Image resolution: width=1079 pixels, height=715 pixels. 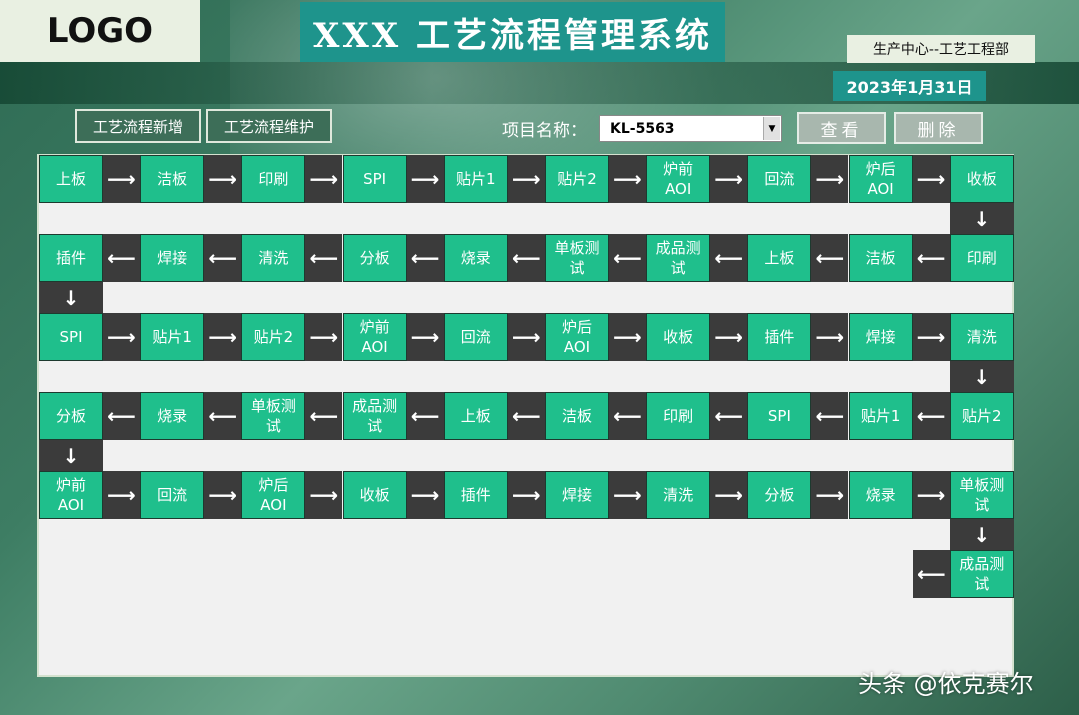 What do you see at coordinates (269, 126) in the screenshot?
I see `maintain-process-button: 工艺流程维护` at bounding box center [269, 126].